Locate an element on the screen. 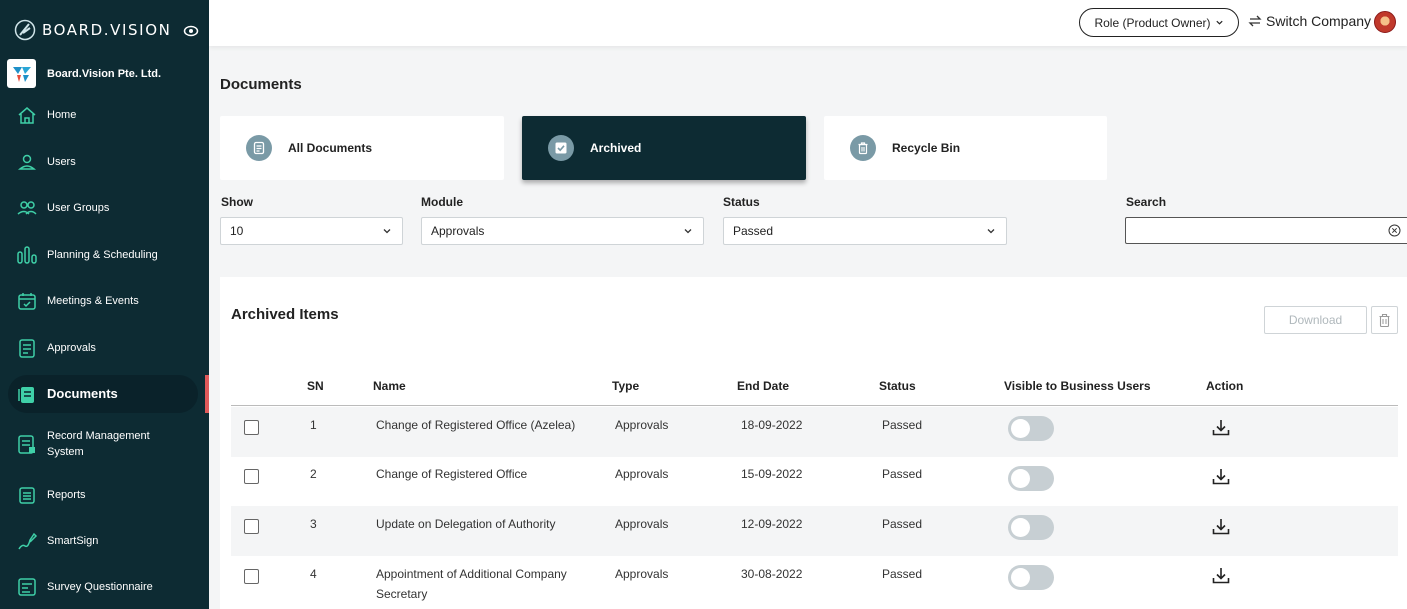 The image size is (1407, 609). row-sn: 3 is located at coordinates (313, 524).